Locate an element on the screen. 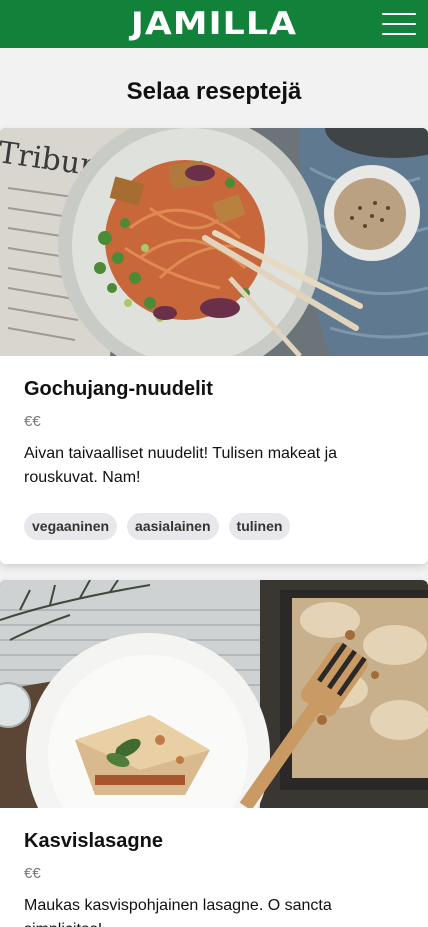 The height and width of the screenshot is (927, 428). tag-chip: aasialainen is located at coordinates (173, 526).